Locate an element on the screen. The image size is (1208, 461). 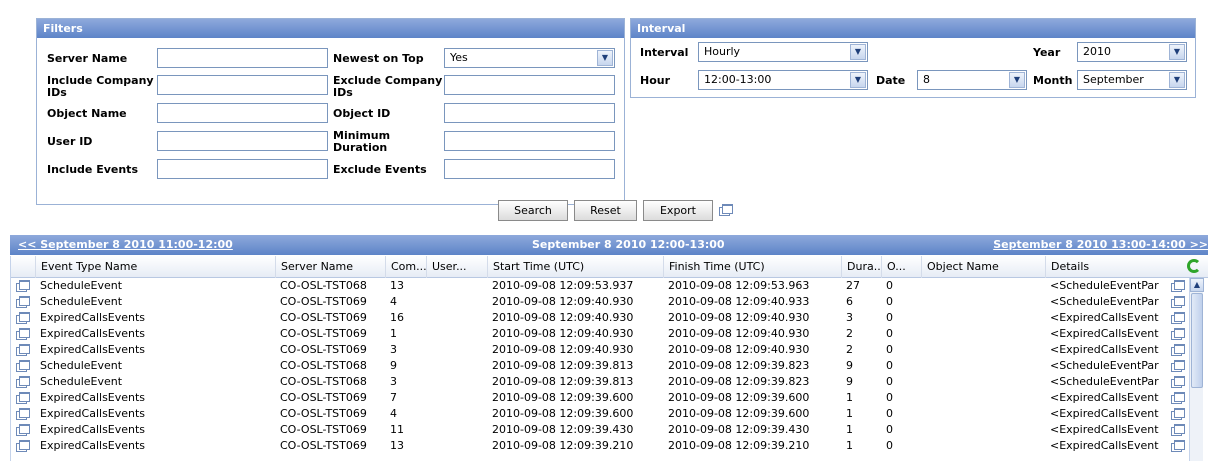
server-name-input is located at coordinates (242, 58).